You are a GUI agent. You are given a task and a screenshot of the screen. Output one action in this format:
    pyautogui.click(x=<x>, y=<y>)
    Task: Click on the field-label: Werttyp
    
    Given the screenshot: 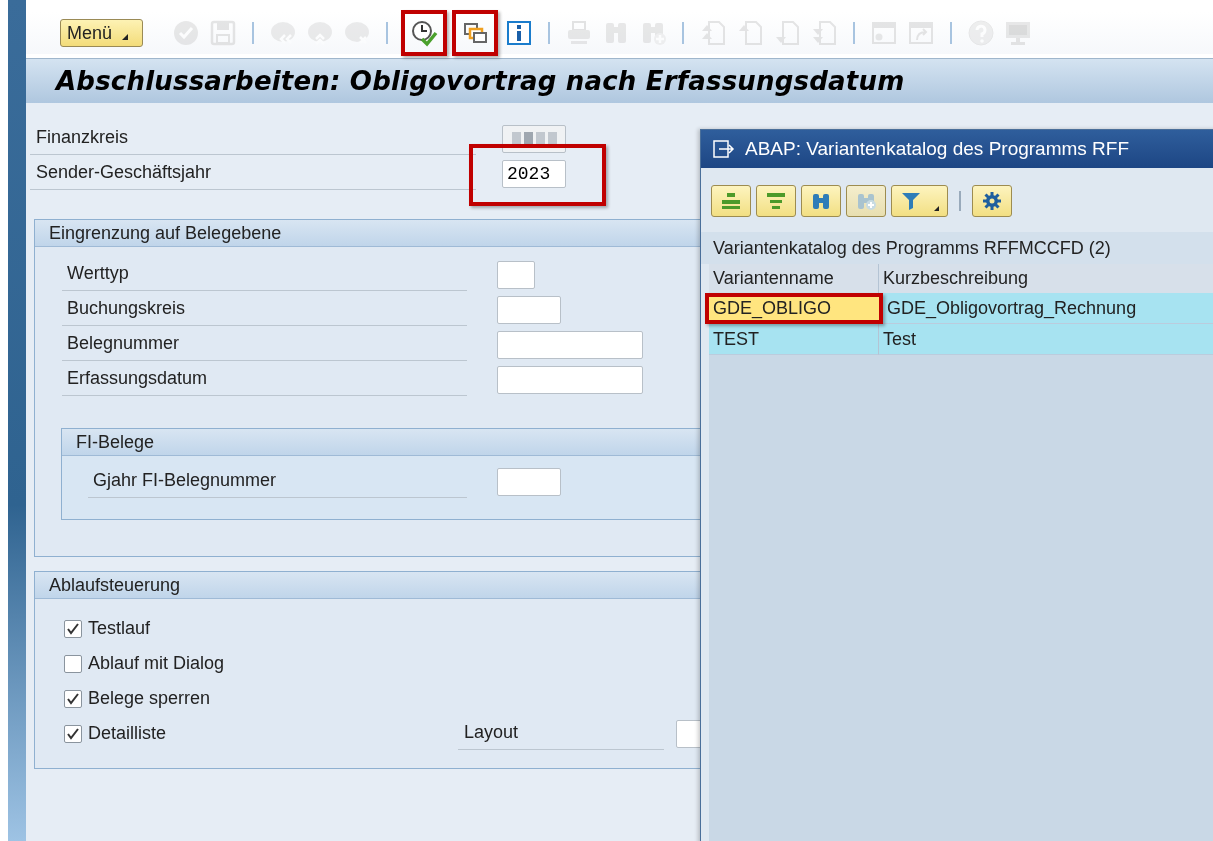 What is the action you would take?
    pyautogui.click(x=264, y=274)
    